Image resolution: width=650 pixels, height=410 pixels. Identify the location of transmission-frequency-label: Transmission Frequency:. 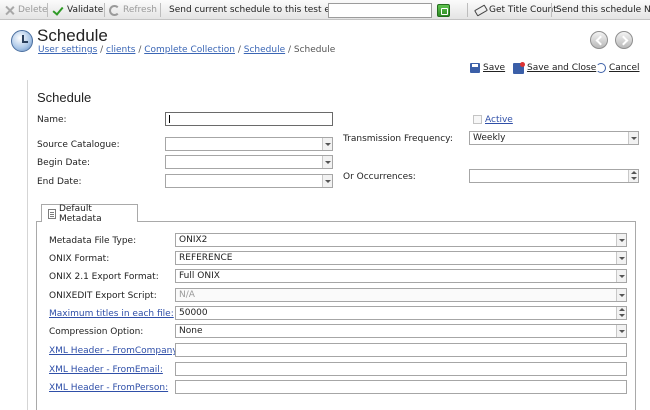
(398, 139).